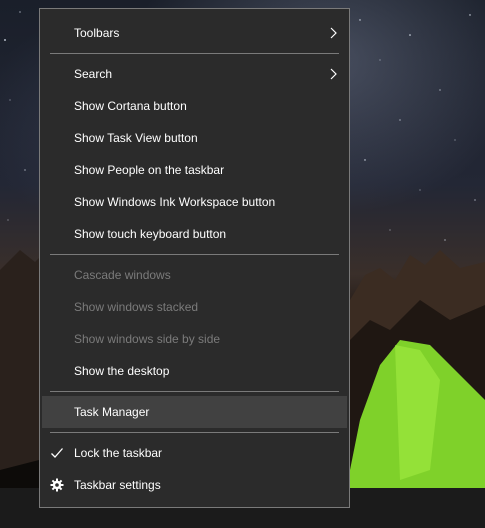 The image size is (485, 528). What do you see at coordinates (150, 234) in the screenshot?
I see `menu-item-label: Show touch keyboard button` at bounding box center [150, 234].